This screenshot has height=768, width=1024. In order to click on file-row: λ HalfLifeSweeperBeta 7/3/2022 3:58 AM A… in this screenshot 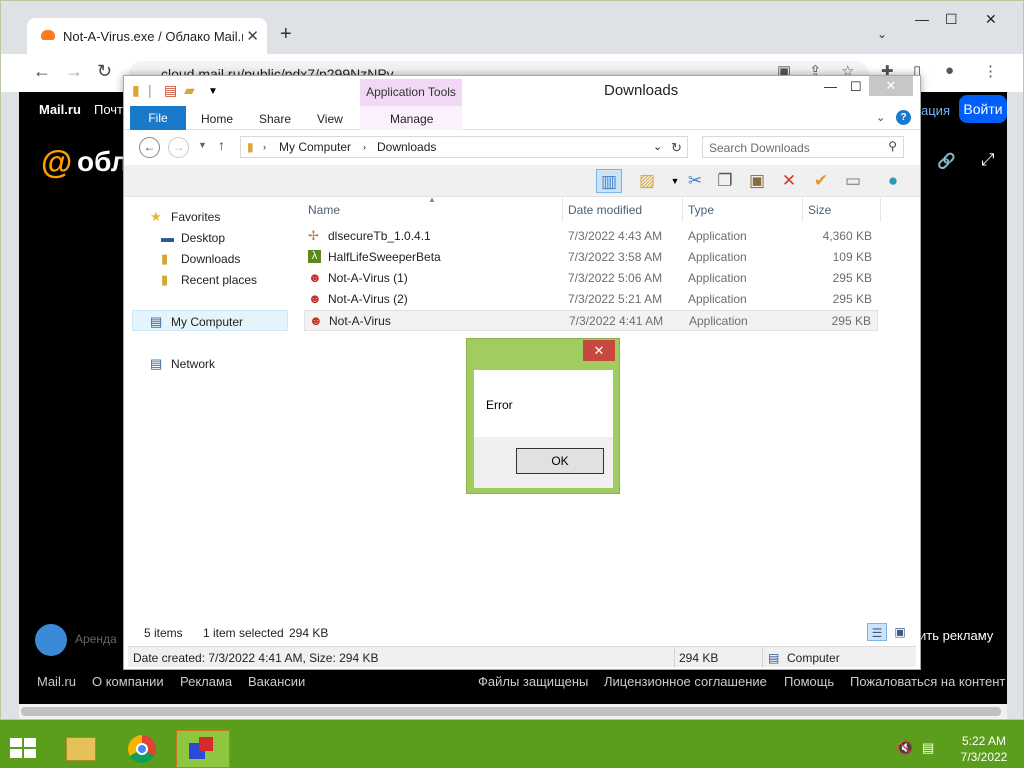, I will do `click(591, 257)`.